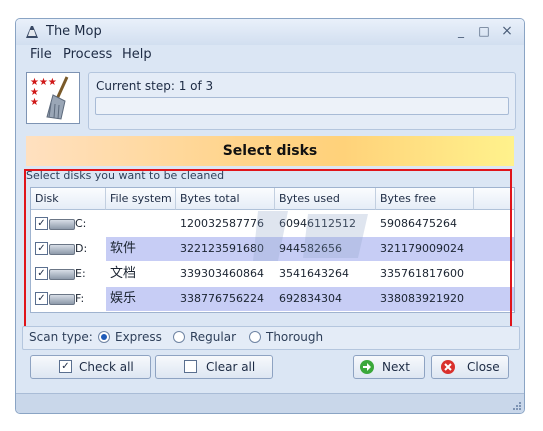 The image size is (543, 431). Describe the element at coordinates (516, 407) in the screenshot. I see `resize-grip-icon` at that location.